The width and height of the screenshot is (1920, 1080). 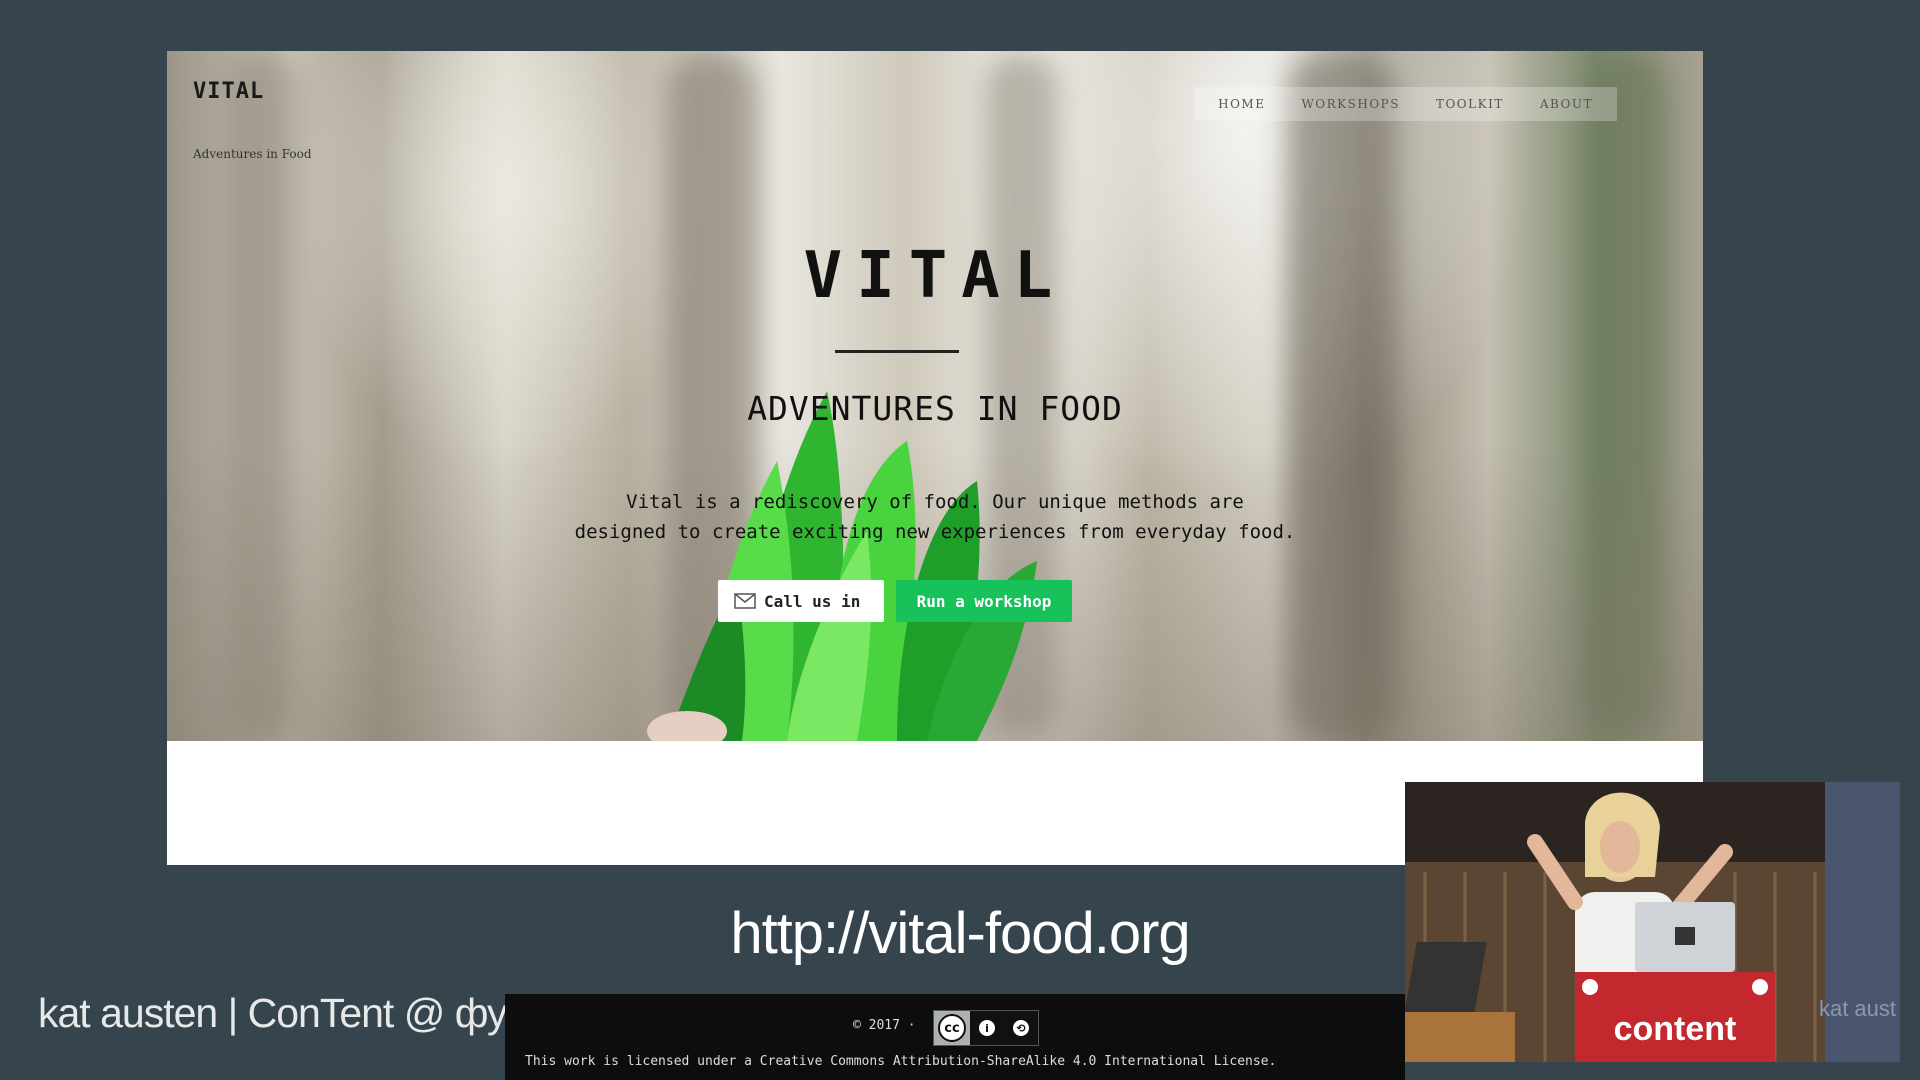 What do you see at coordinates (897, 351) in the screenshot?
I see `hero-divider` at bounding box center [897, 351].